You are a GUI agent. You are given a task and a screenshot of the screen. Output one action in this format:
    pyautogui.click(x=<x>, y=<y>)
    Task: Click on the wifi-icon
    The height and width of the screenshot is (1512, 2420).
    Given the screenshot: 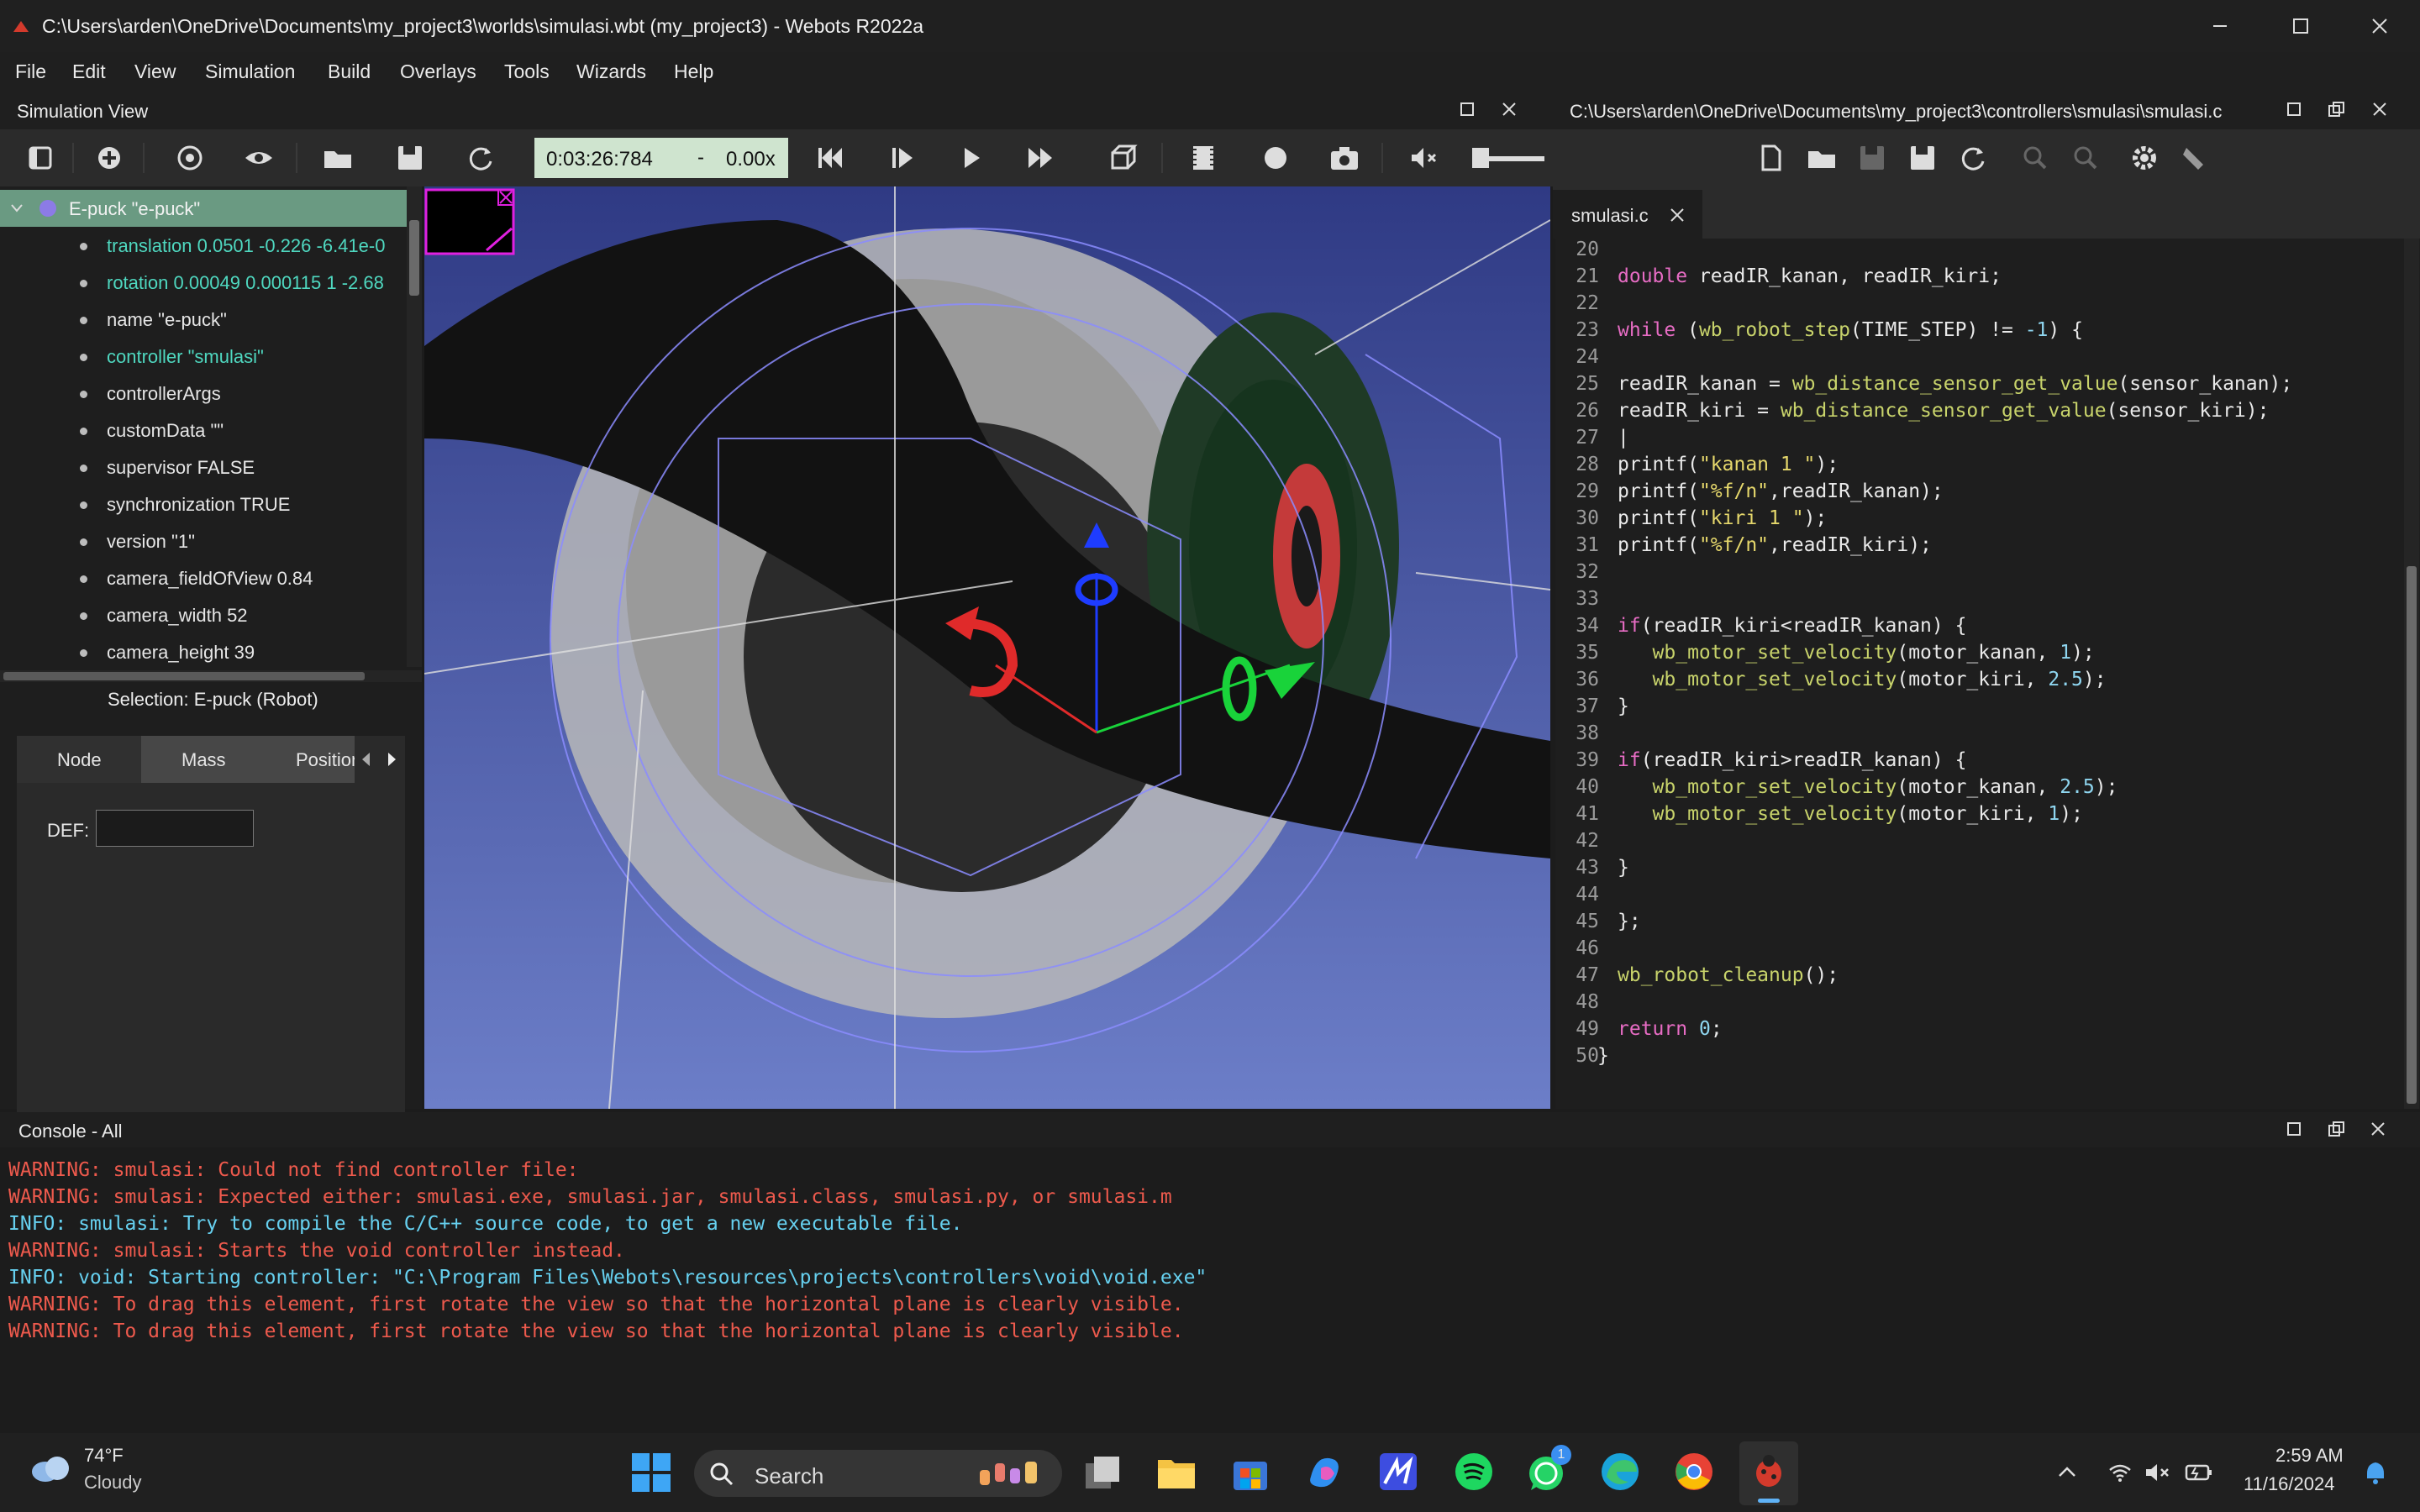 What is the action you would take?
    pyautogui.click(x=2120, y=1472)
    